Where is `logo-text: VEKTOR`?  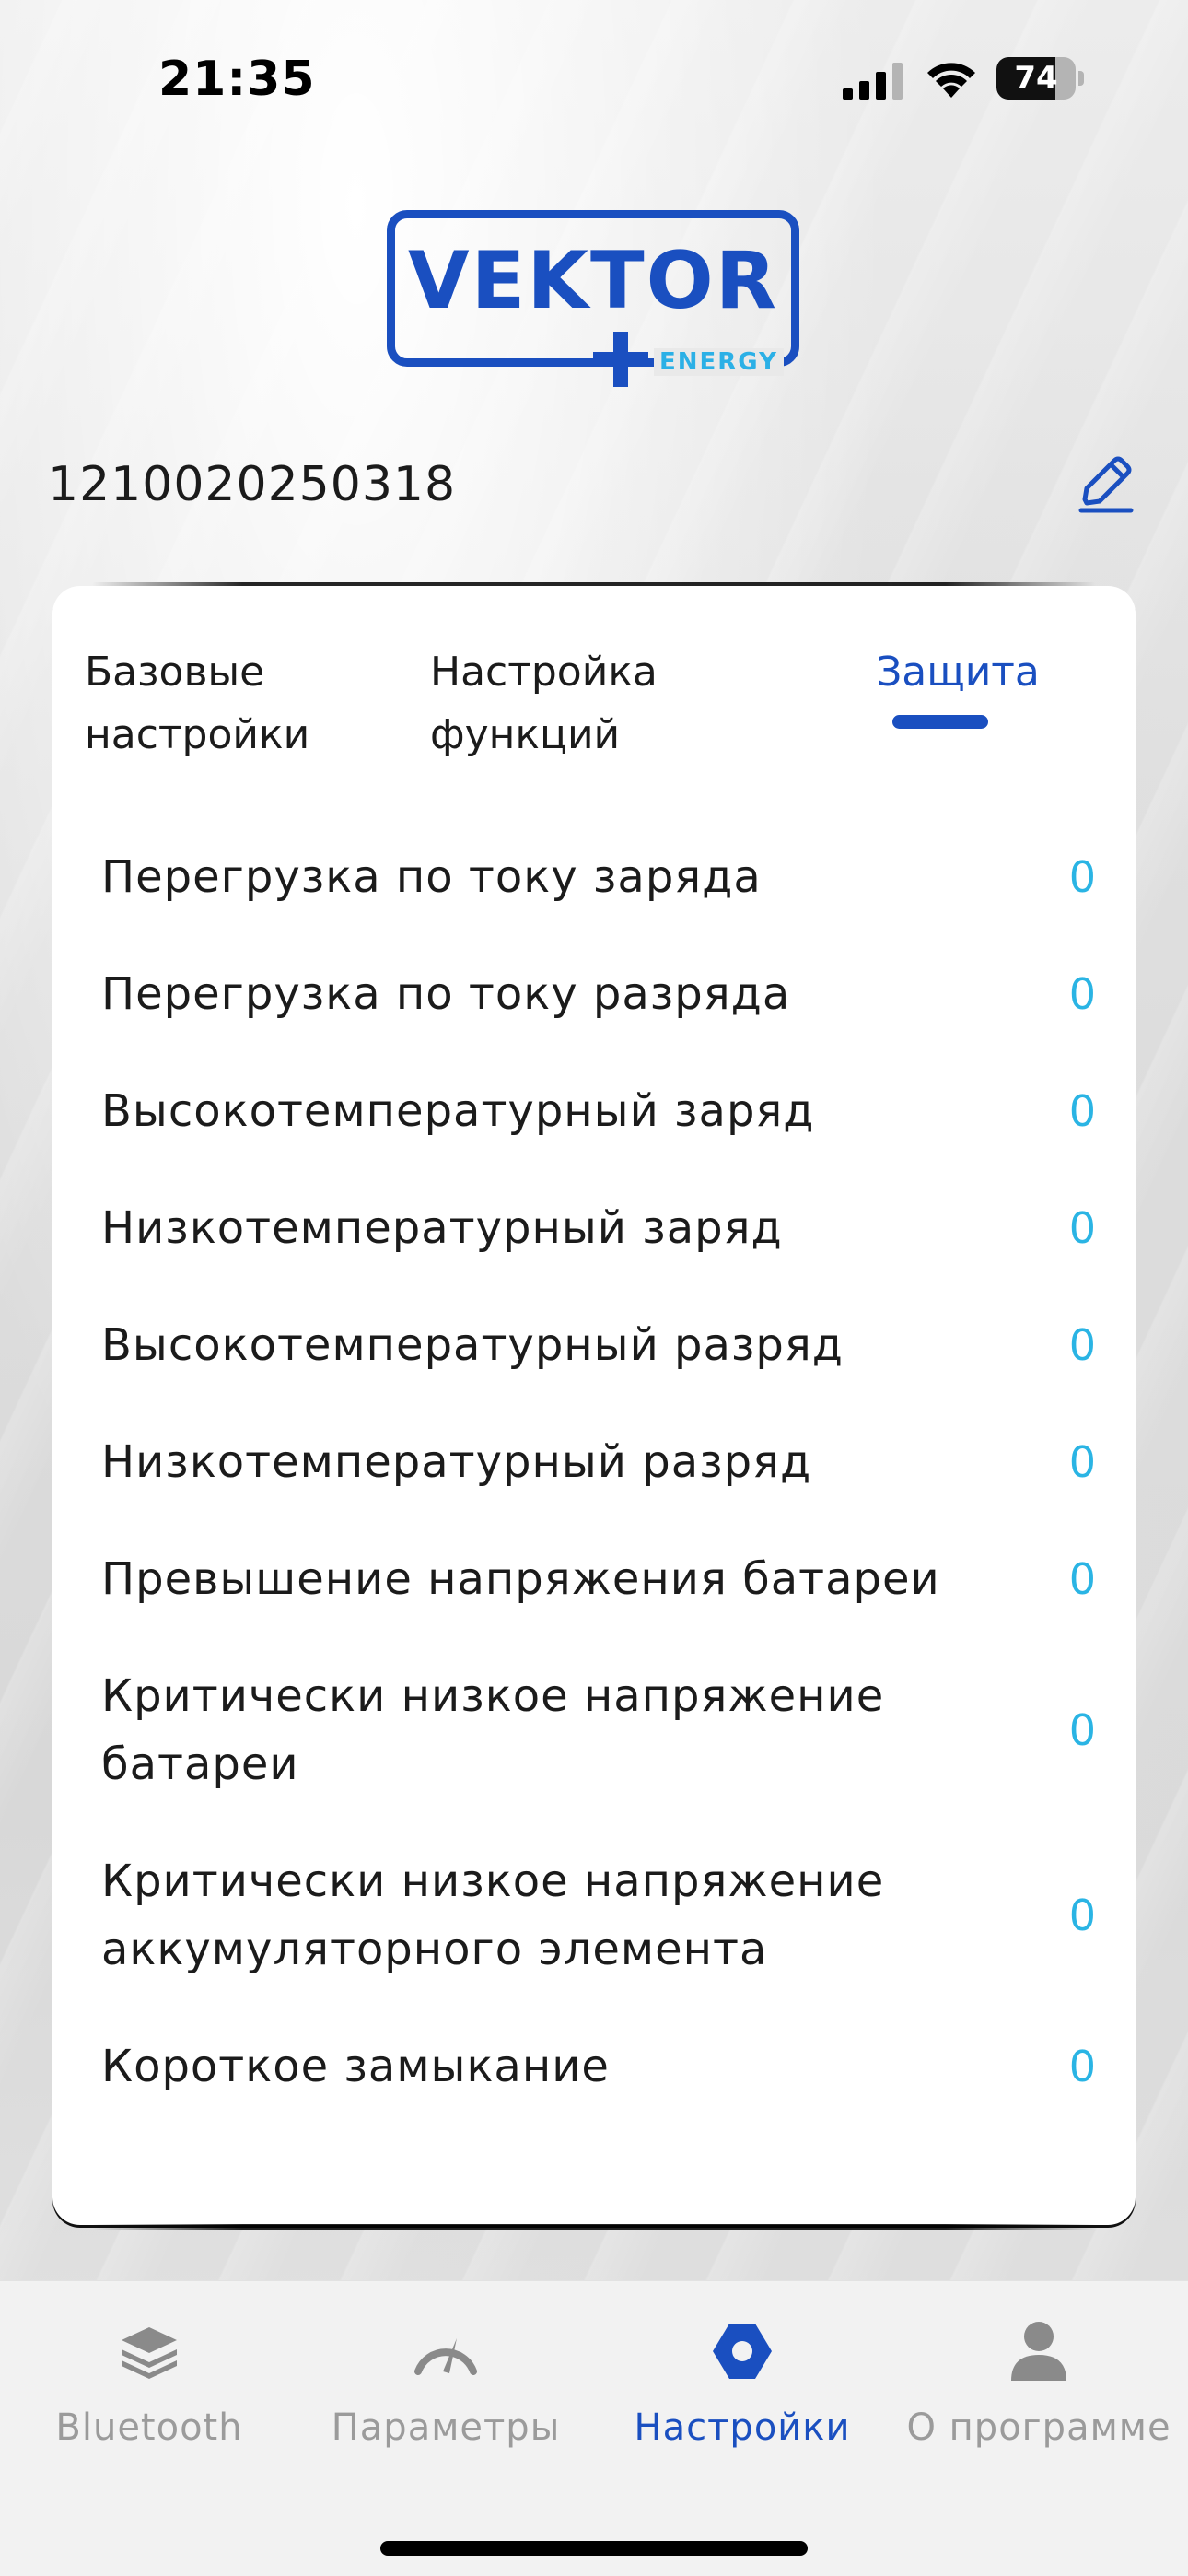
logo-text: VEKTOR is located at coordinates (593, 281).